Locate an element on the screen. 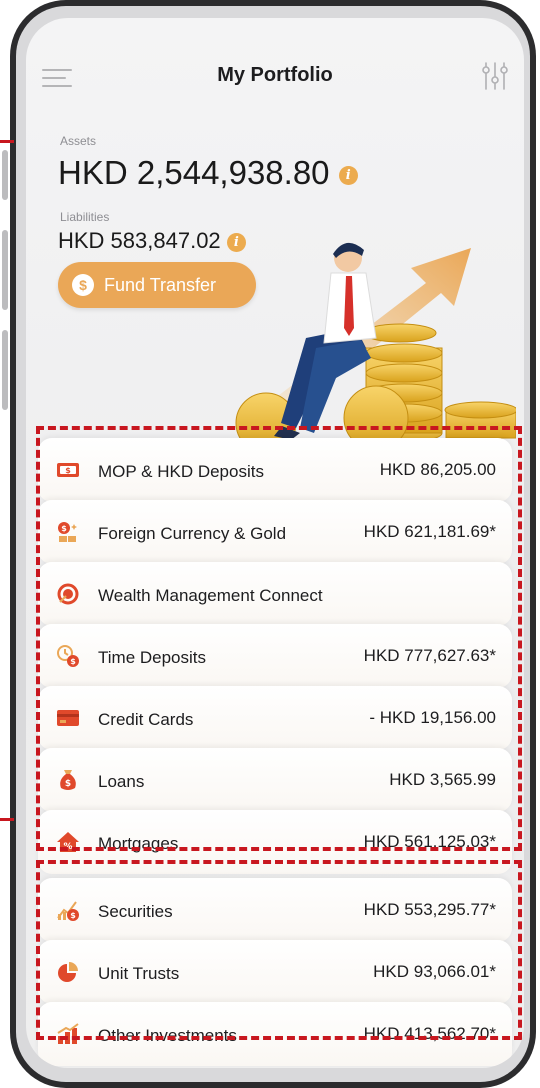 This screenshot has width=540, height=1088. securities-chart-icon: $ is located at coordinates (68, 911).